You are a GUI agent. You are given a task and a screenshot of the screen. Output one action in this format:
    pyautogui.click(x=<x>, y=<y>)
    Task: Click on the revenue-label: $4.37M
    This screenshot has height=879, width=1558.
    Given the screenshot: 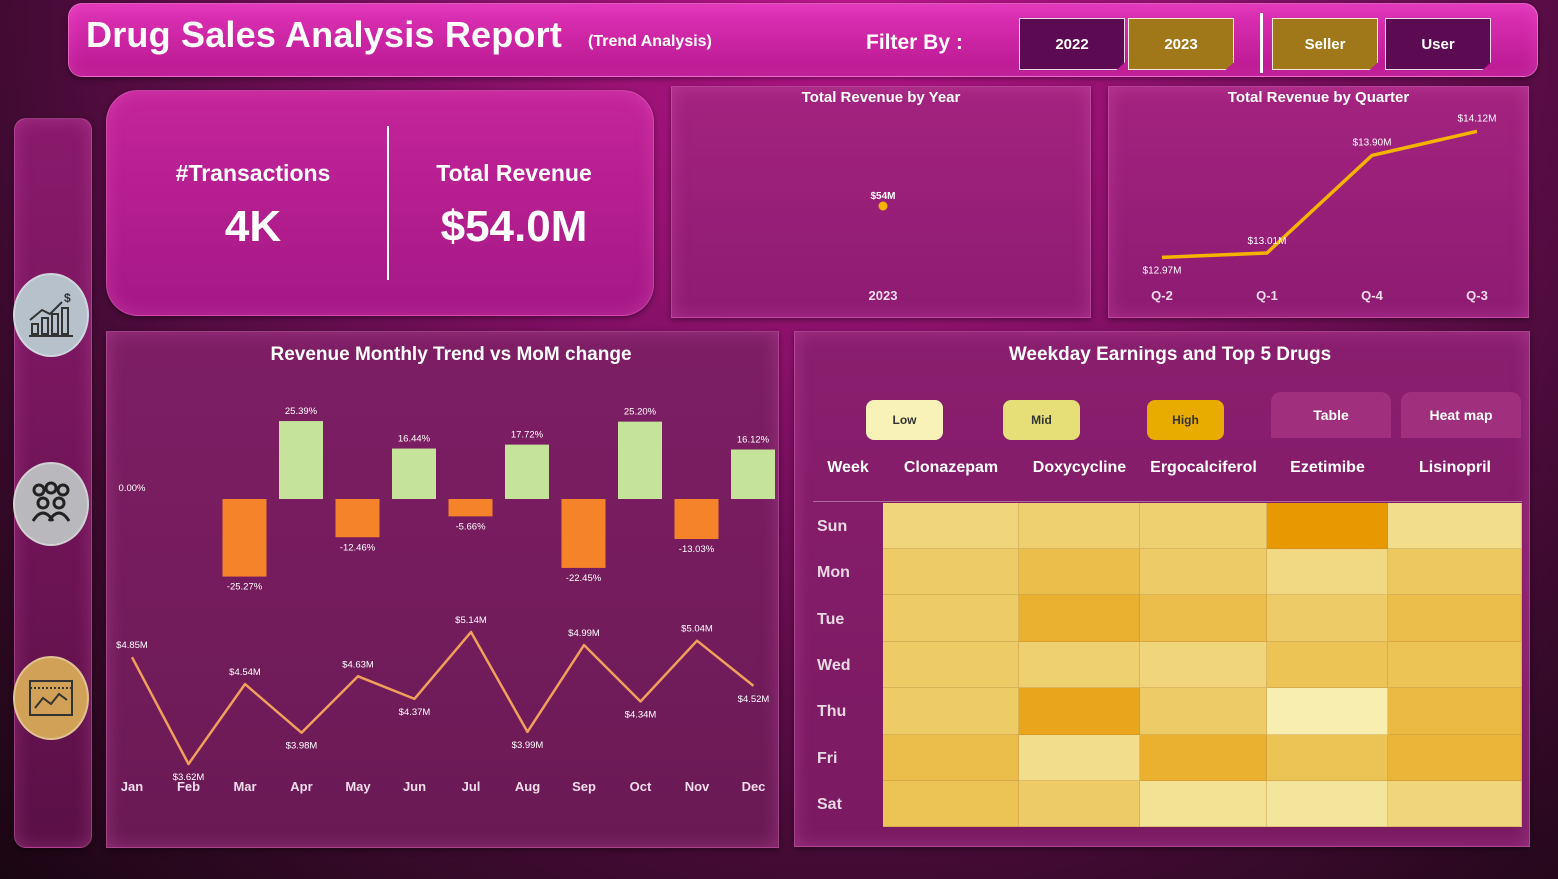 What is the action you would take?
    pyautogui.click(x=415, y=712)
    